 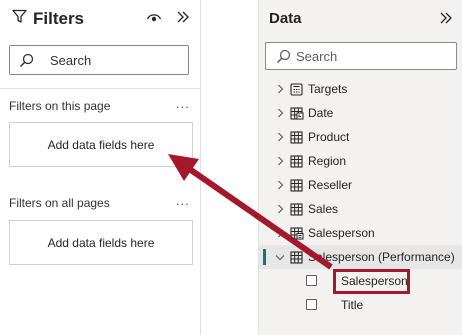 What do you see at coordinates (19, 19) in the screenshot?
I see `filter-funnel-icon` at bounding box center [19, 19].